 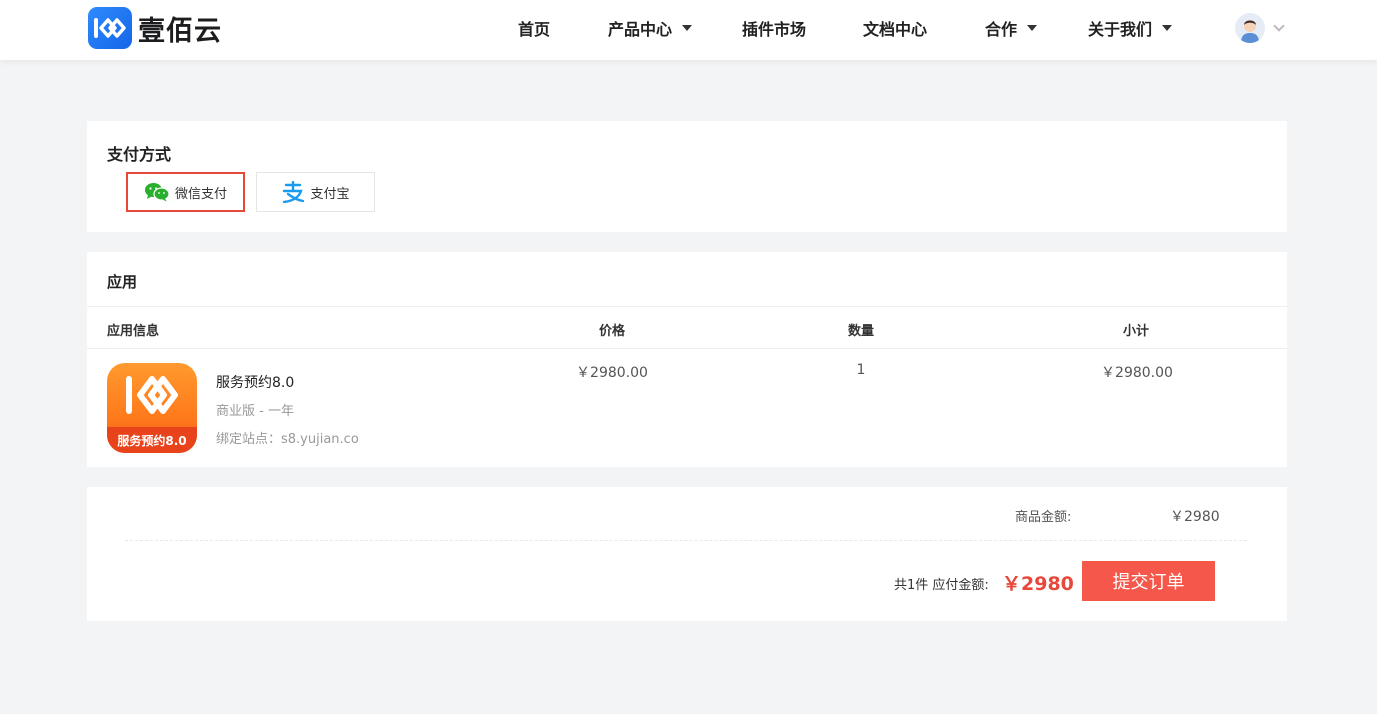 I want to click on nav-item-label: 插件市场, so click(x=774, y=29).